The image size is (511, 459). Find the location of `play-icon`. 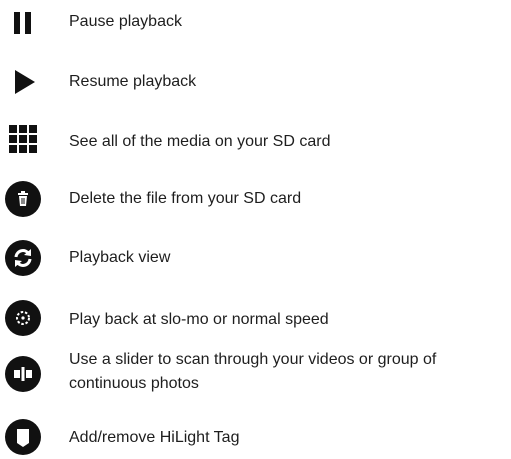

play-icon is located at coordinates (23, 82).